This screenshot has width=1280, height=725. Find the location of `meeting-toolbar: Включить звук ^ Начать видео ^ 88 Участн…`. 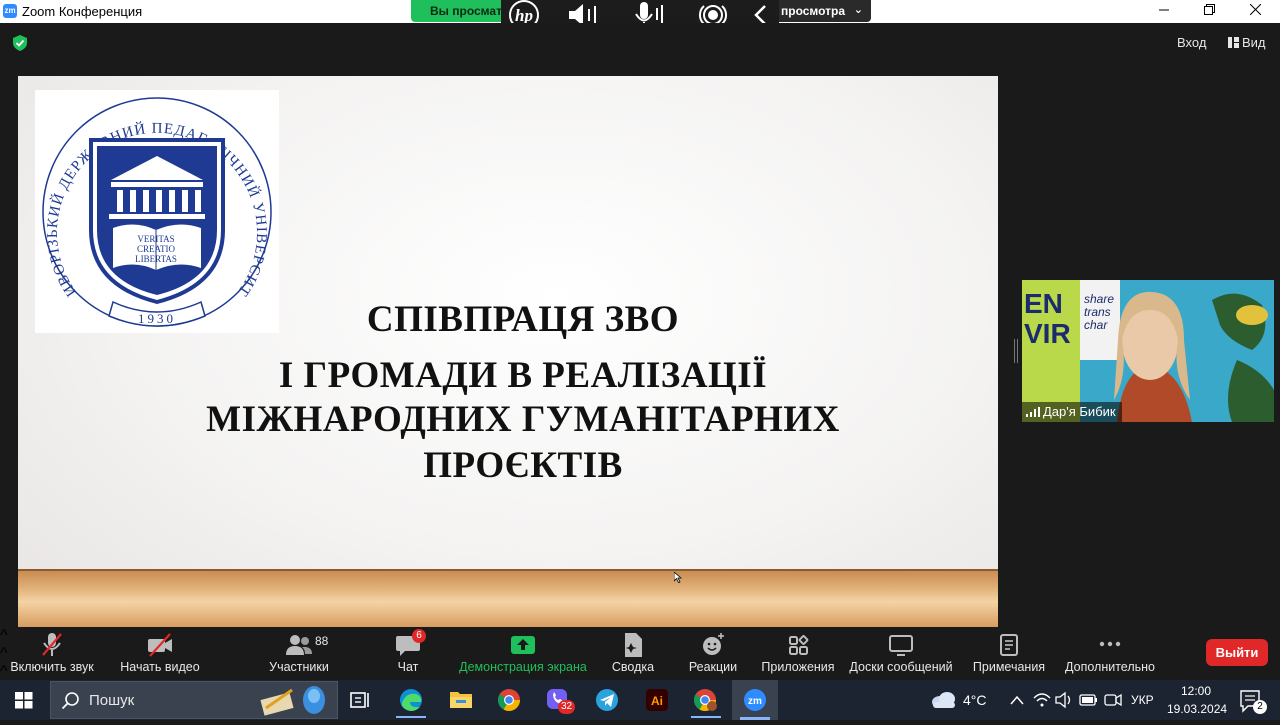

meeting-toolbar: Включить звук ^ Начать видео ^ 88 Участн… is located at coordinates (640, 662).